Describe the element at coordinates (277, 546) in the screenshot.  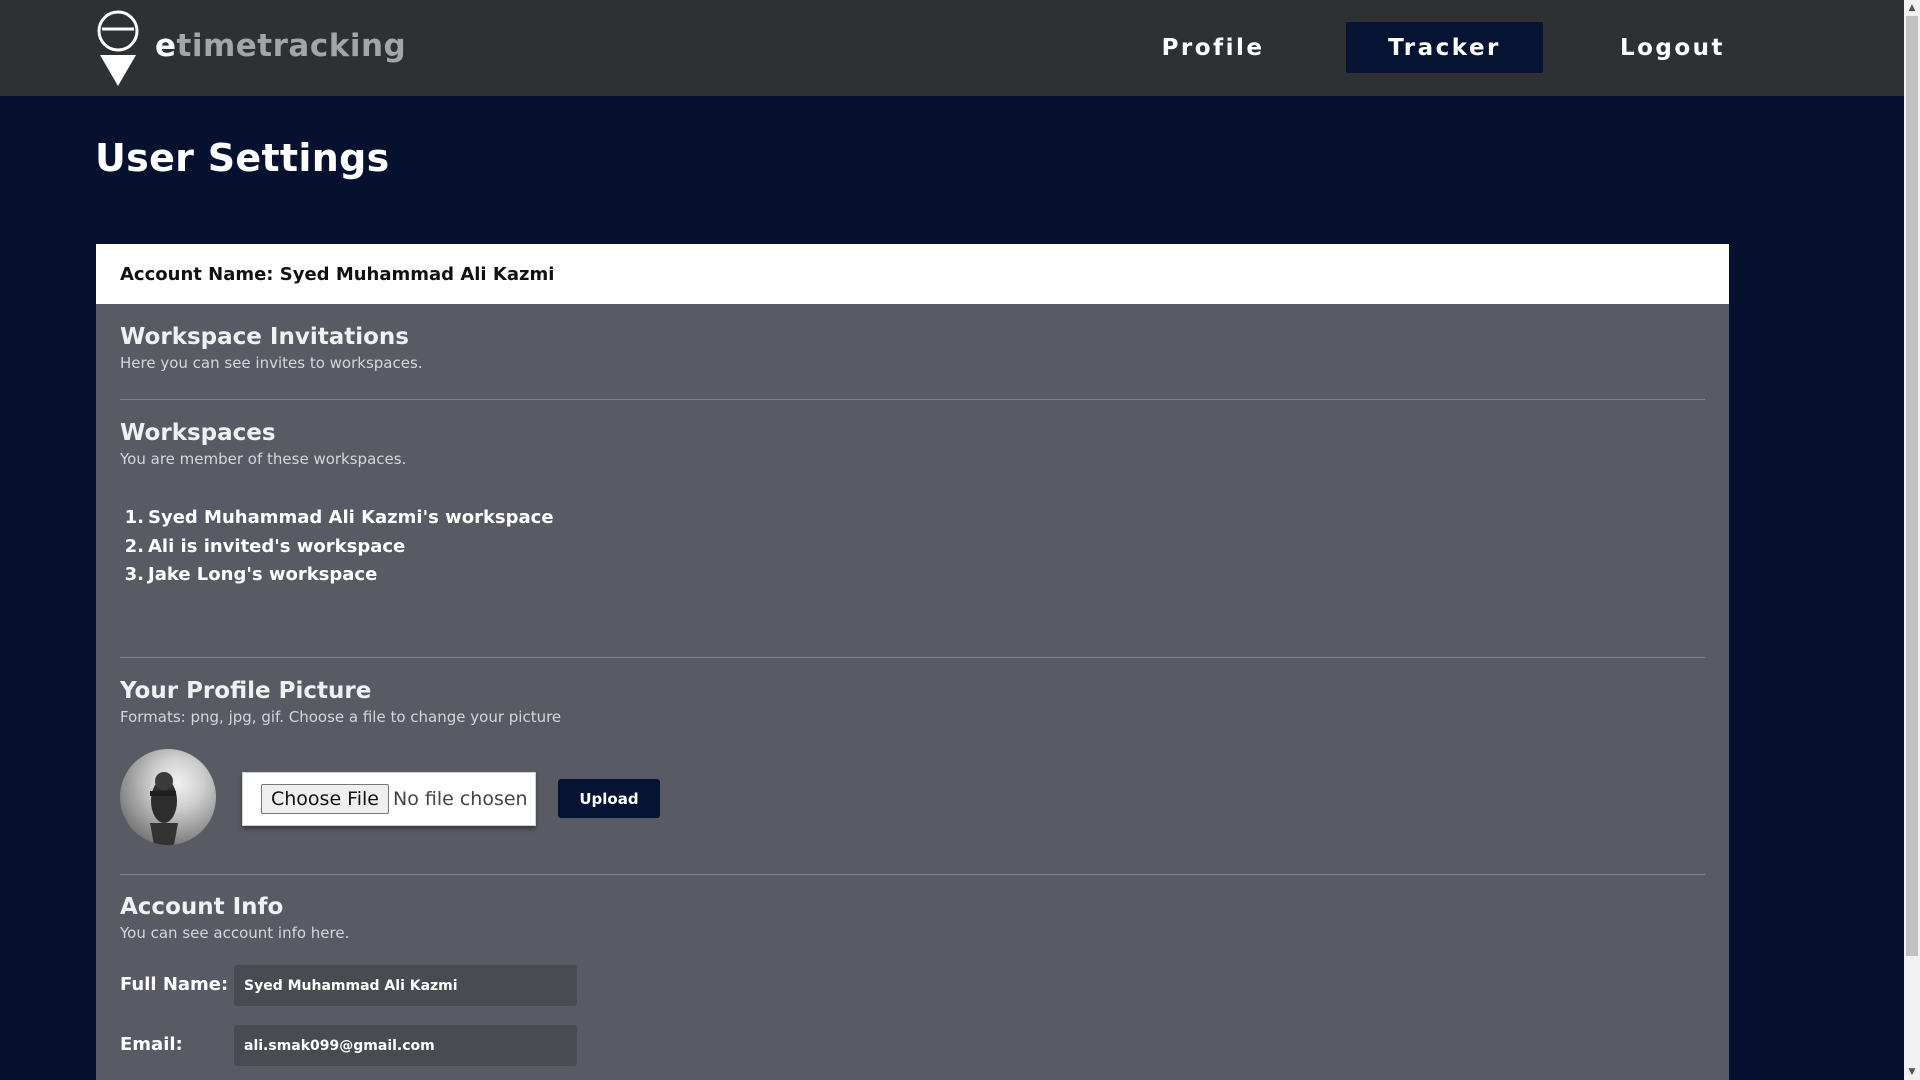
I see `workspace-name: Ali is invited's workspace` at that location.